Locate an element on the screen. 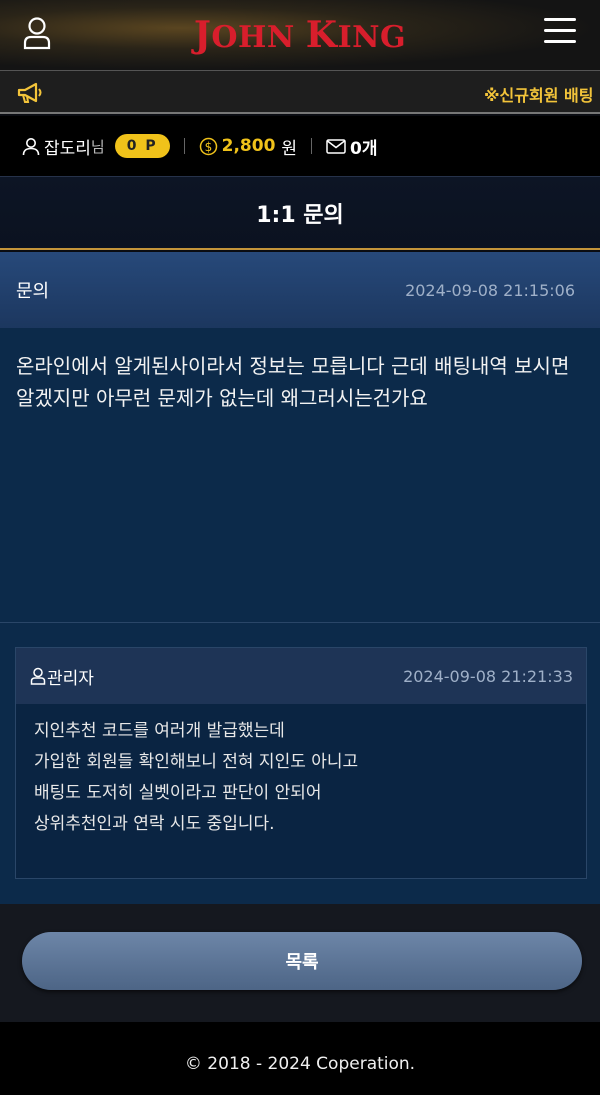 Image resolution: width=600 pixels, height=1095 pixels. reply-line: 상위추천인과 연락 시도 중입니다. is located at coordinates (154, 824).